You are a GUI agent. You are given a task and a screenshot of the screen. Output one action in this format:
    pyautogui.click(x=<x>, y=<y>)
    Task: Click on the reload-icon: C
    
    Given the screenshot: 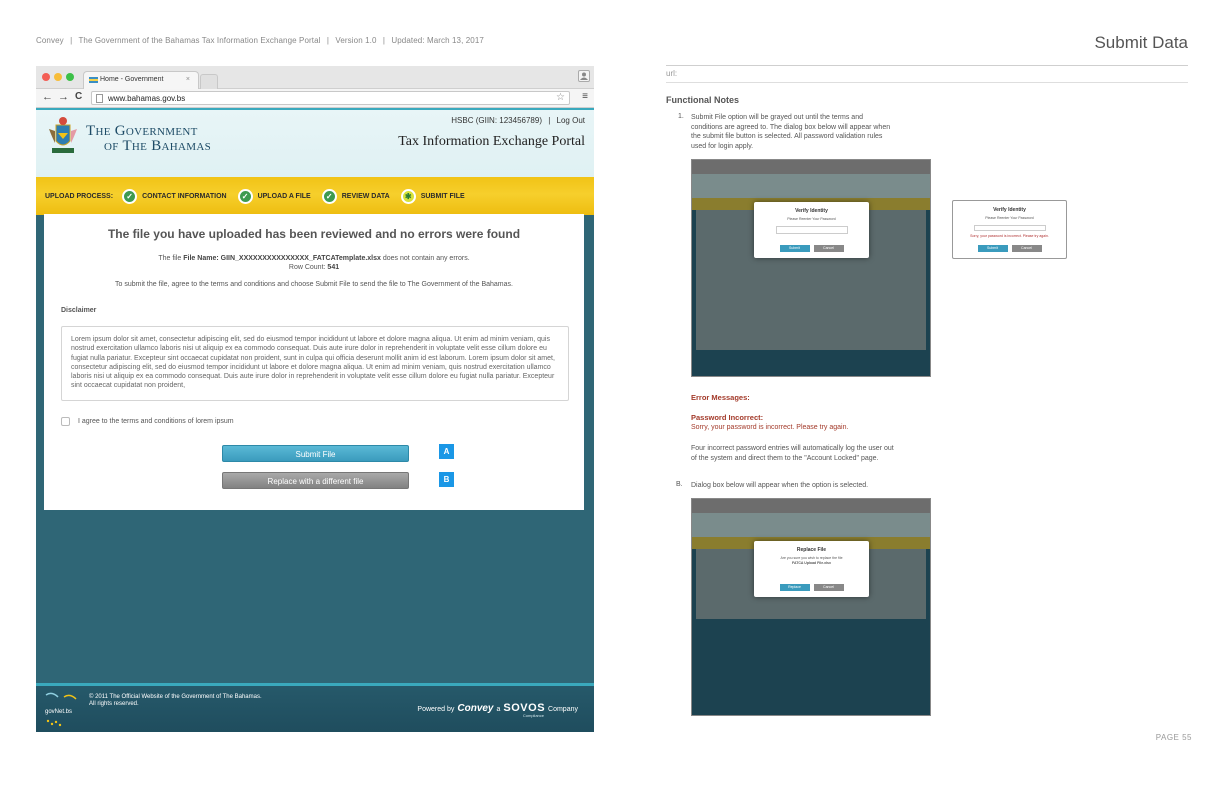 What is the action you would take?
    pyautogui.click(x=78, y=96)
    